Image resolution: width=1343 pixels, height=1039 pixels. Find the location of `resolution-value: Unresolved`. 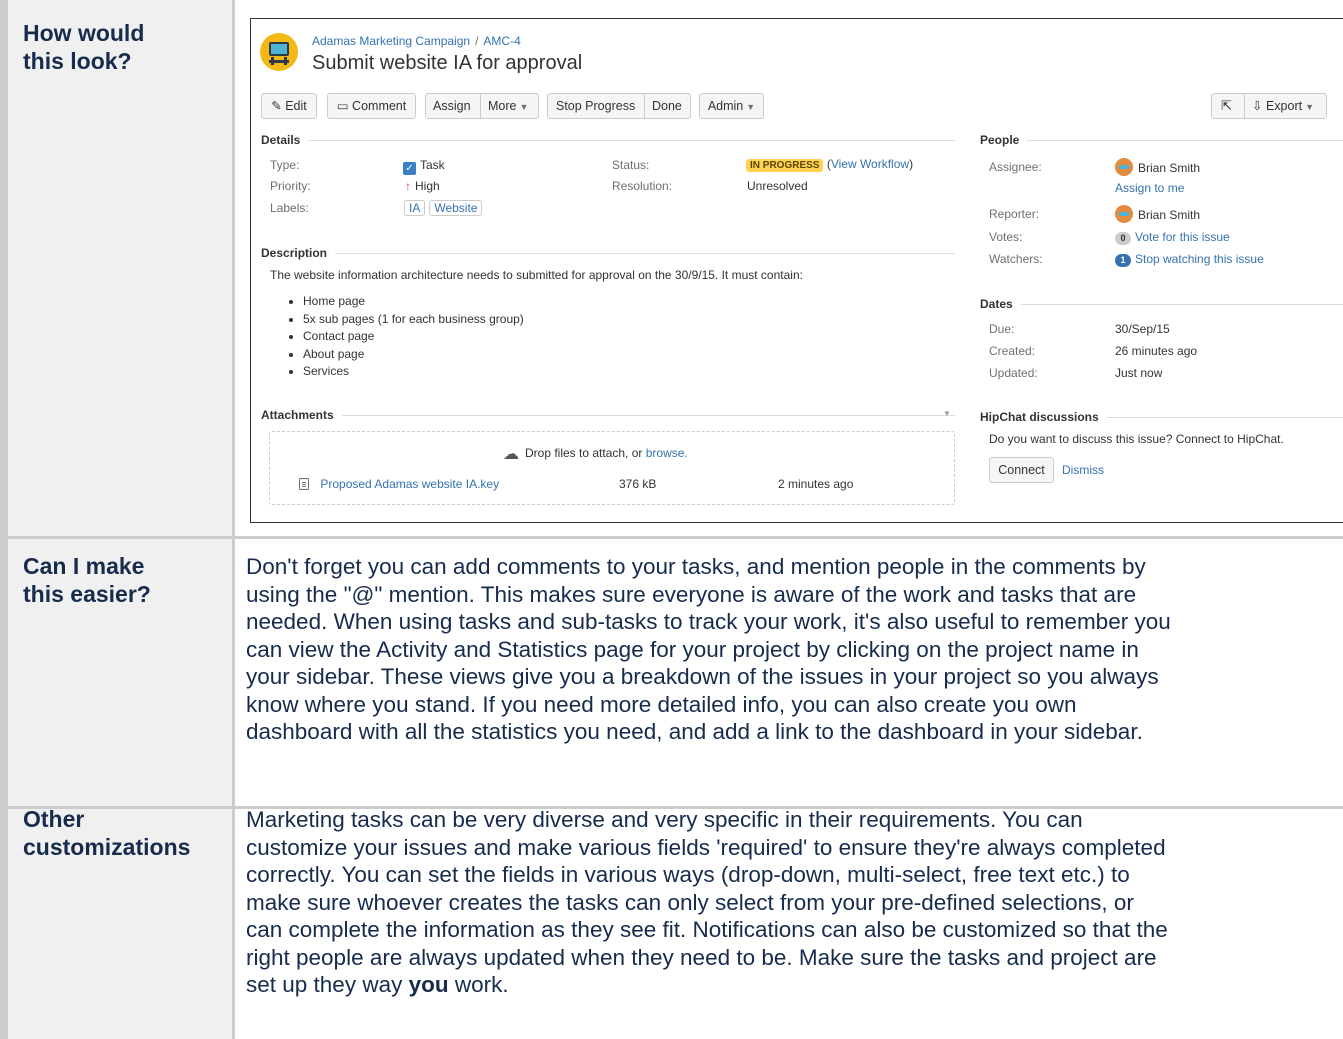

resolution-value: Unresolved is located at coordinates (777, 186).